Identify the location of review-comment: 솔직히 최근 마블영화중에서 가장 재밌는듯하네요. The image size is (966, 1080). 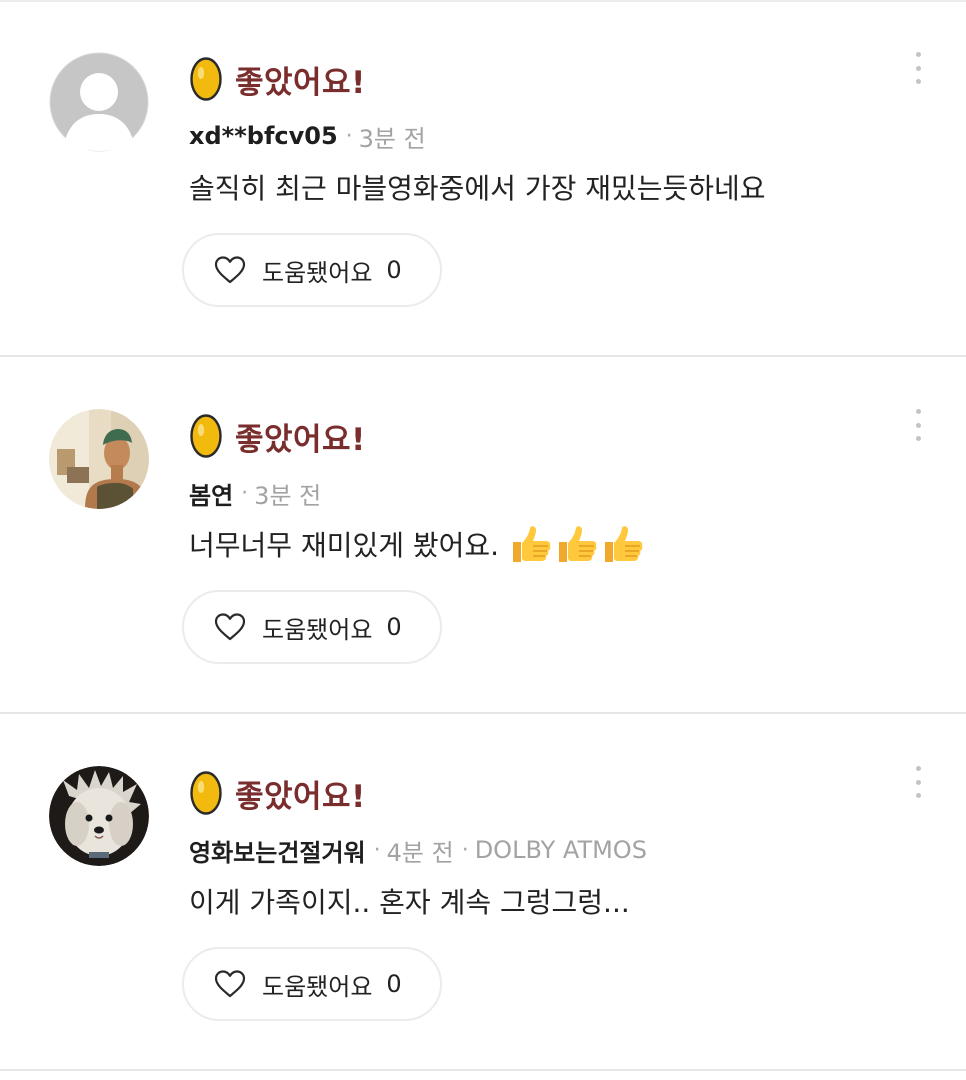
(477, 187).